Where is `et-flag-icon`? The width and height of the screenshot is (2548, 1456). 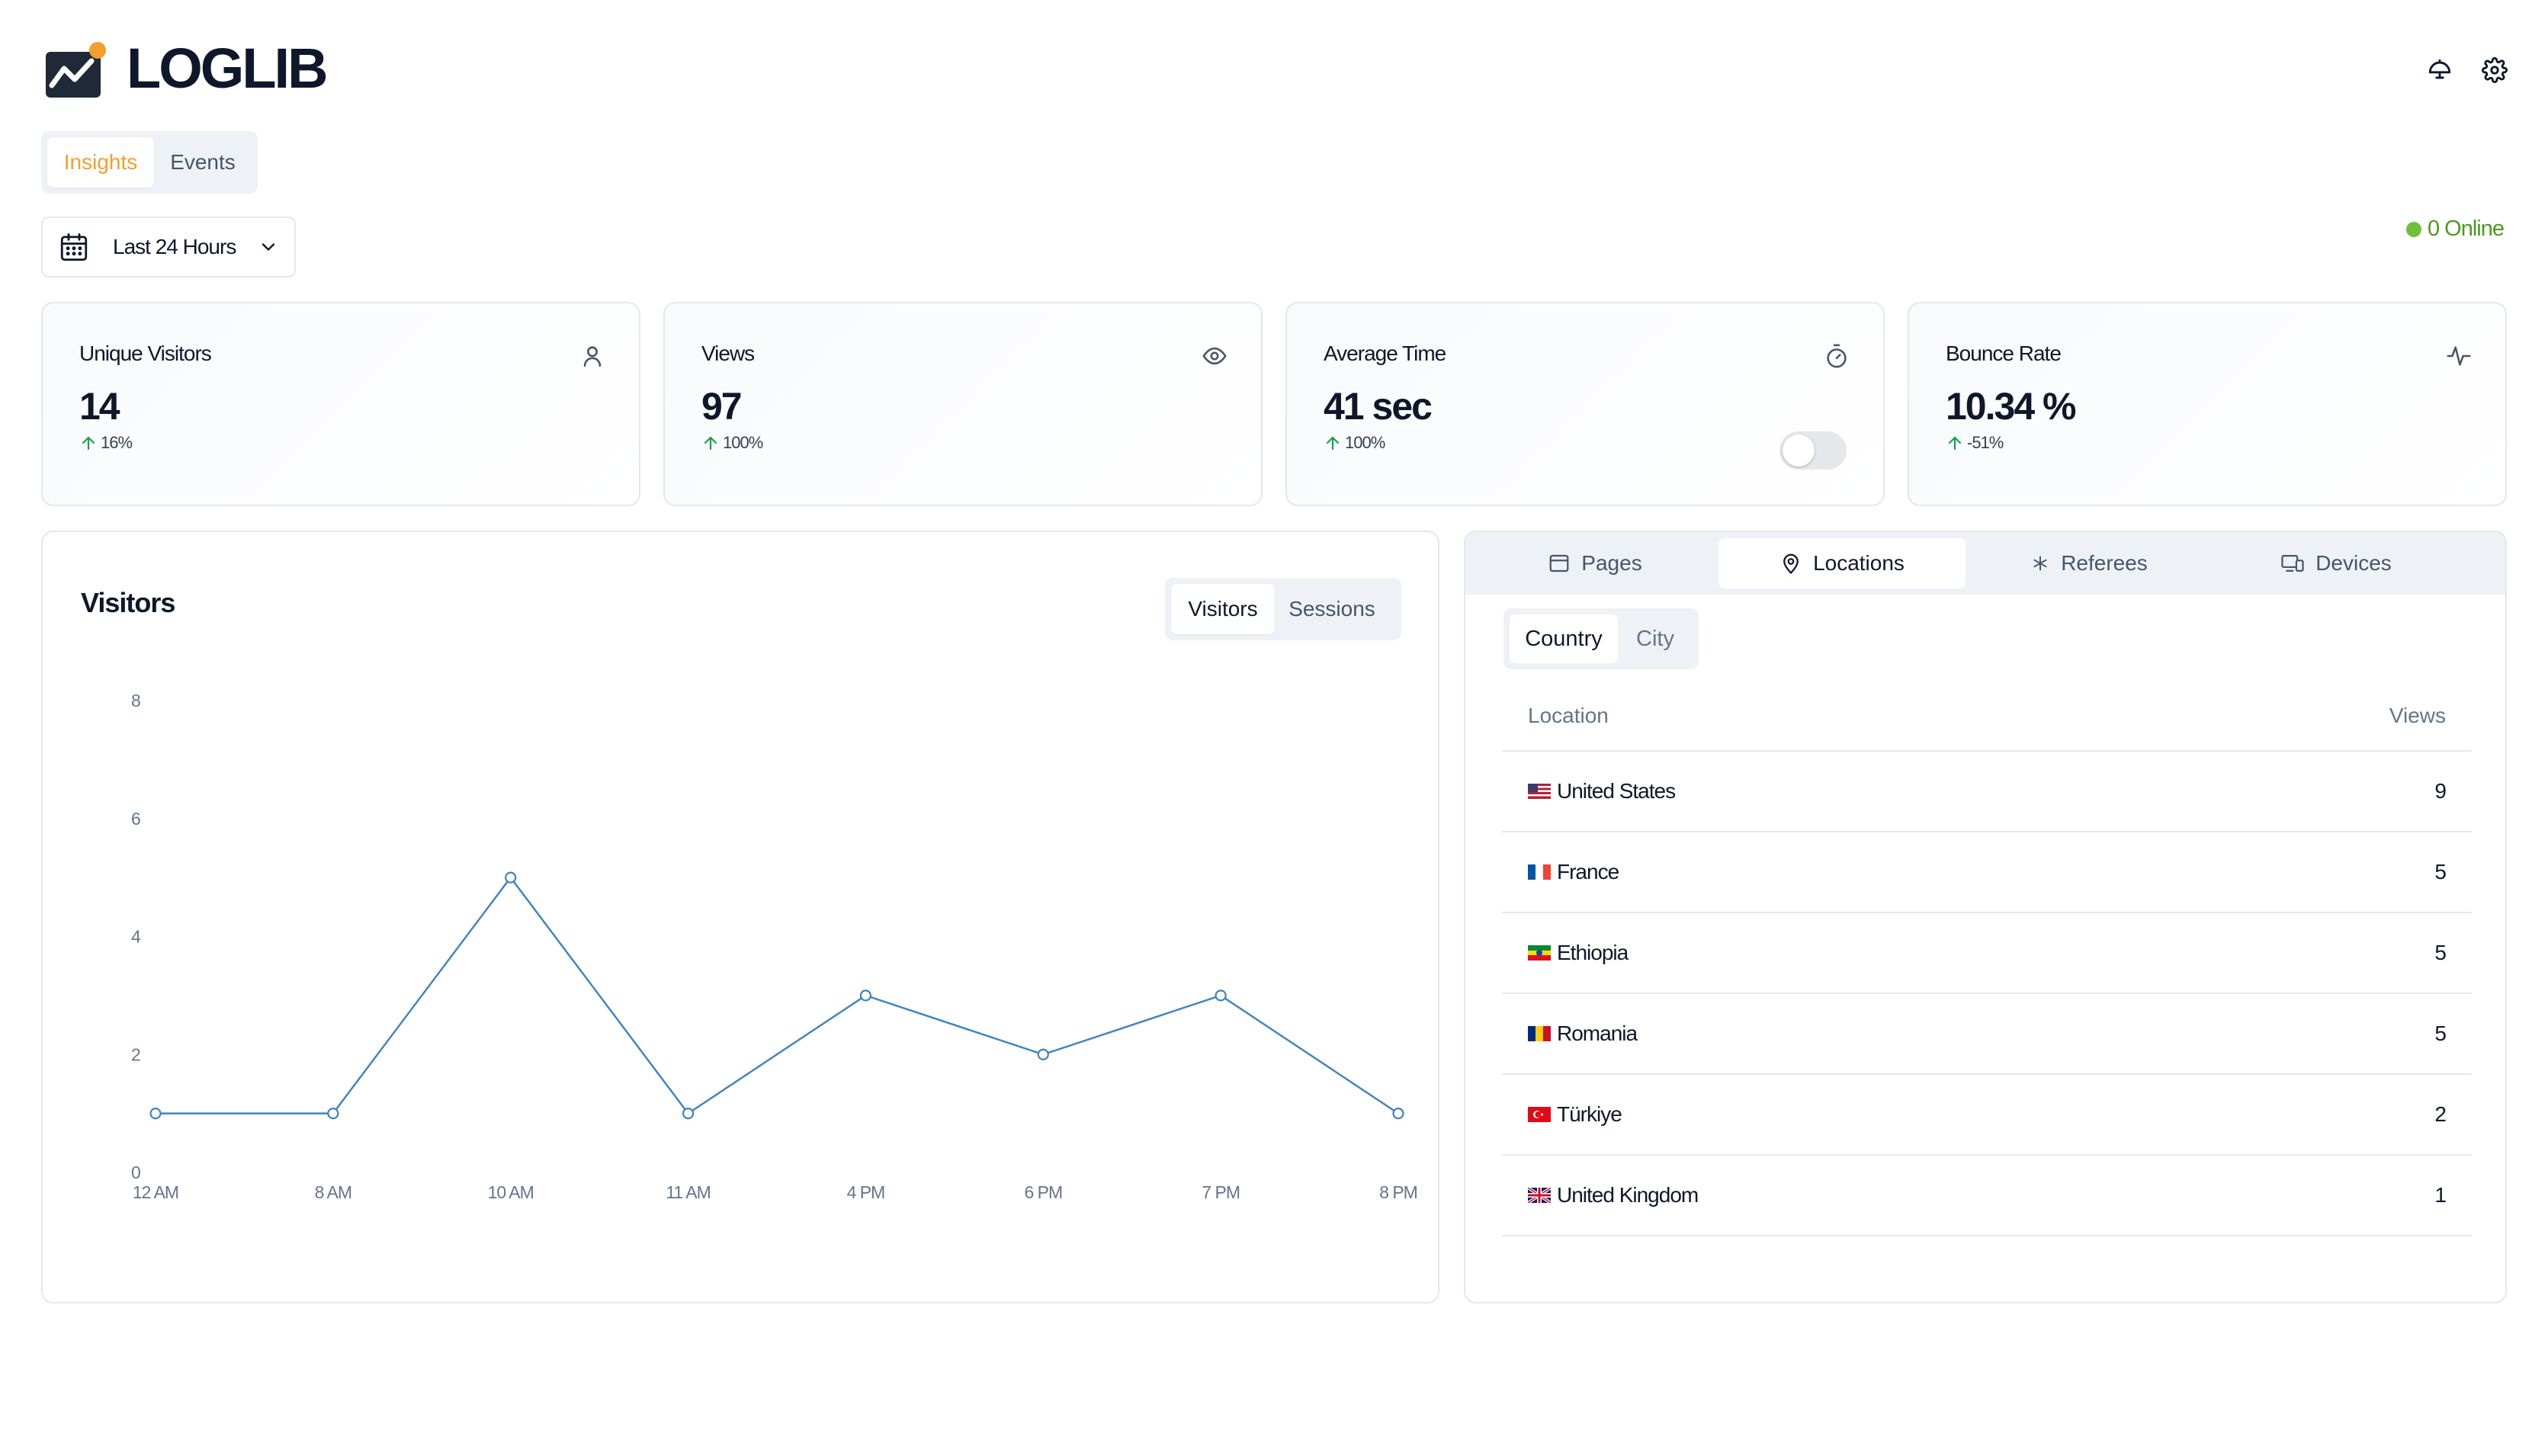
et-flag-icon is located at coordinates (1540, 953).